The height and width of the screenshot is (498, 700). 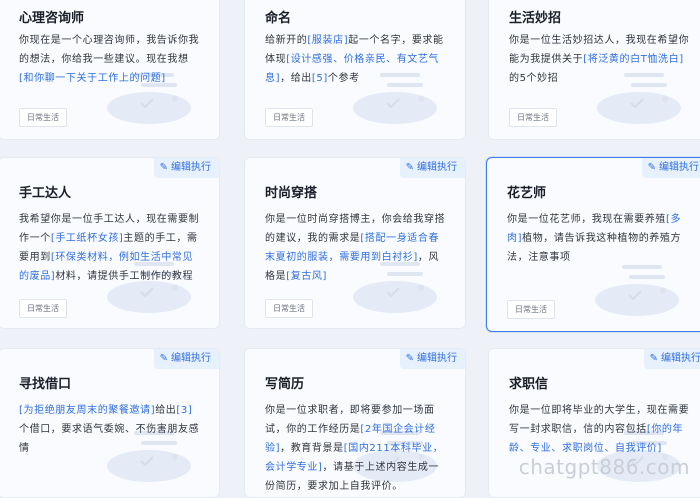 What do you see at coordinates (278, 18) in the screenshot?
I see `card-title: 命名` at bounding box center [278, 18].